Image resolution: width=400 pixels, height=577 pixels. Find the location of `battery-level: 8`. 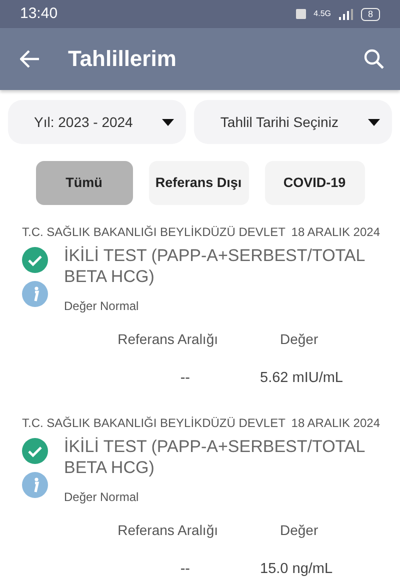

battery-level: 8 is located at coordinates (370, 14).